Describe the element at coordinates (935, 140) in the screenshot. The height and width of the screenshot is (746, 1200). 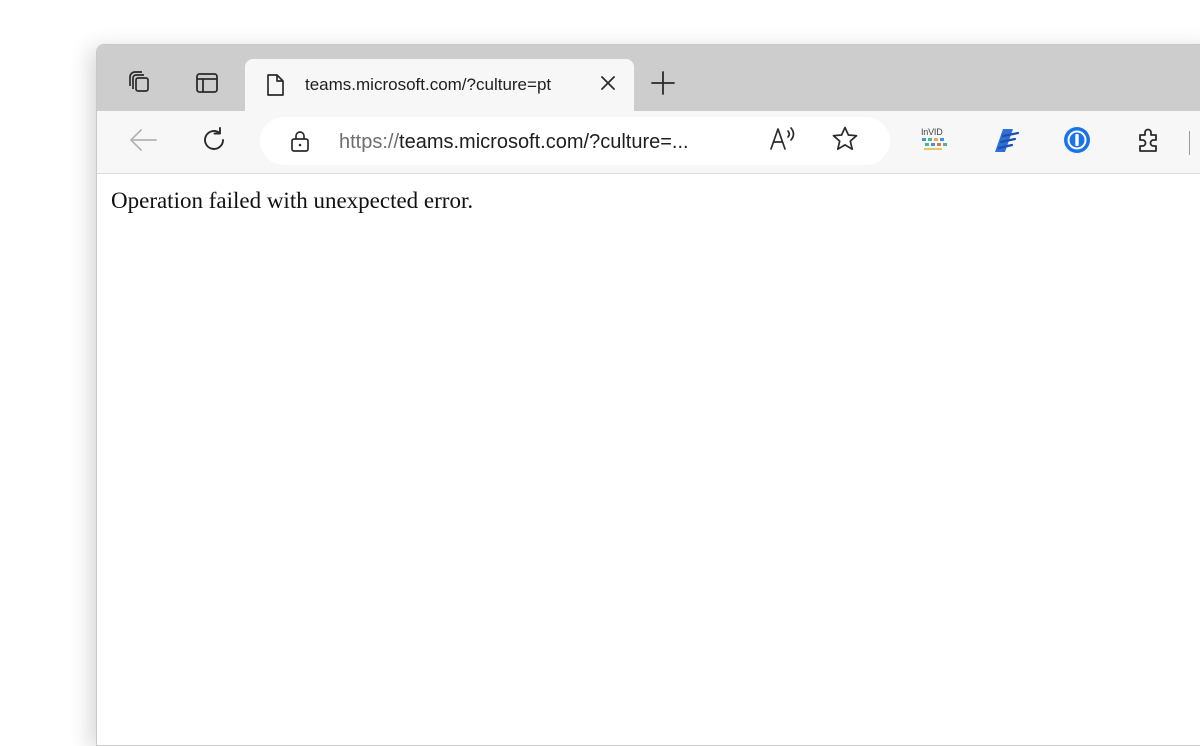
I see `invid-extension-button: InVID` at that location.